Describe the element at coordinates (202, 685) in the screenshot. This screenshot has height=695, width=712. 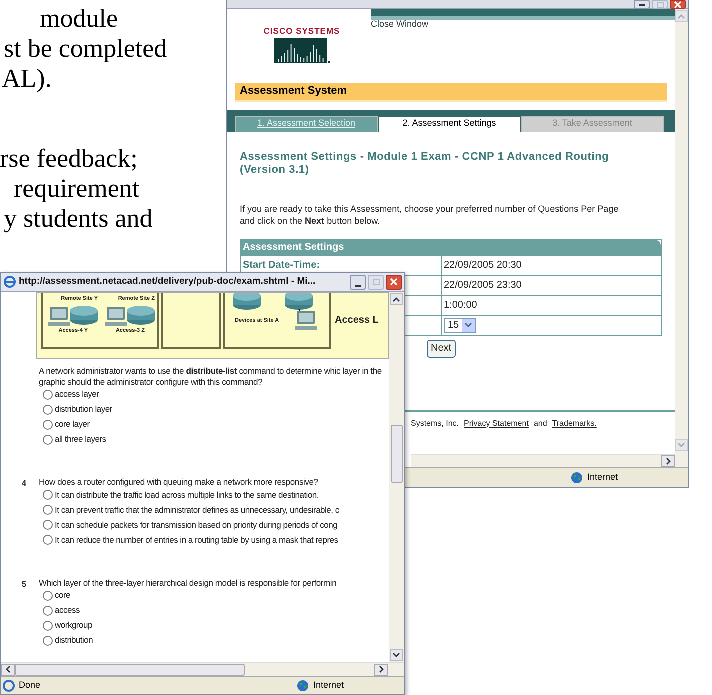
I see `status-bar: Done Internet` at that location.